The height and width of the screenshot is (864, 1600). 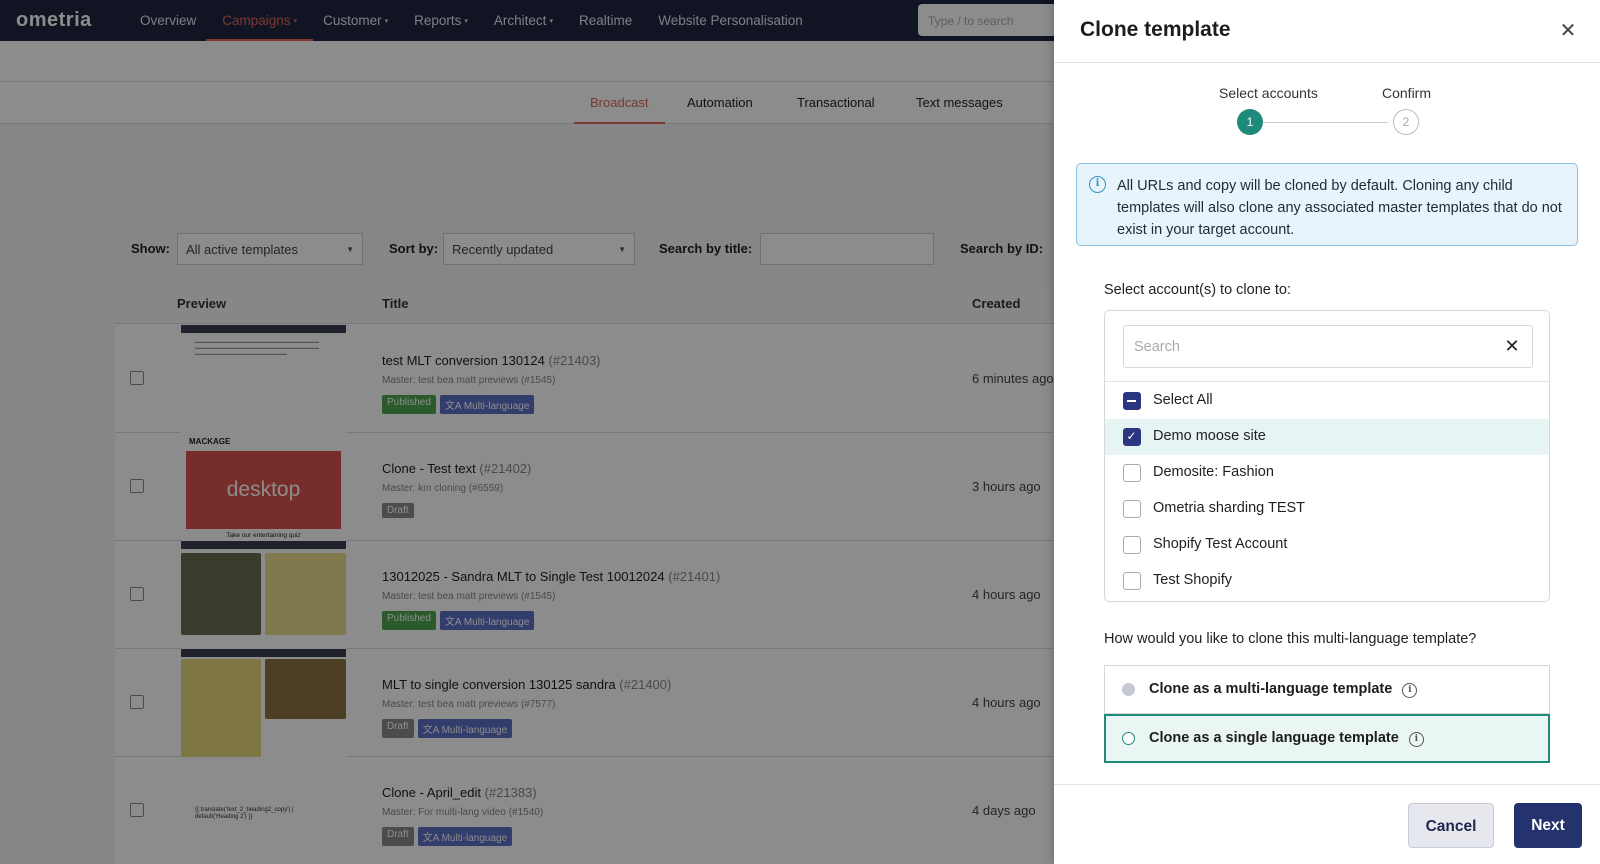 What do you see at coordinates (1327, 689) in the screenshot?
I see `option-multi-language: Clone as a multi-language template i` at bounding box center [1327, 689].